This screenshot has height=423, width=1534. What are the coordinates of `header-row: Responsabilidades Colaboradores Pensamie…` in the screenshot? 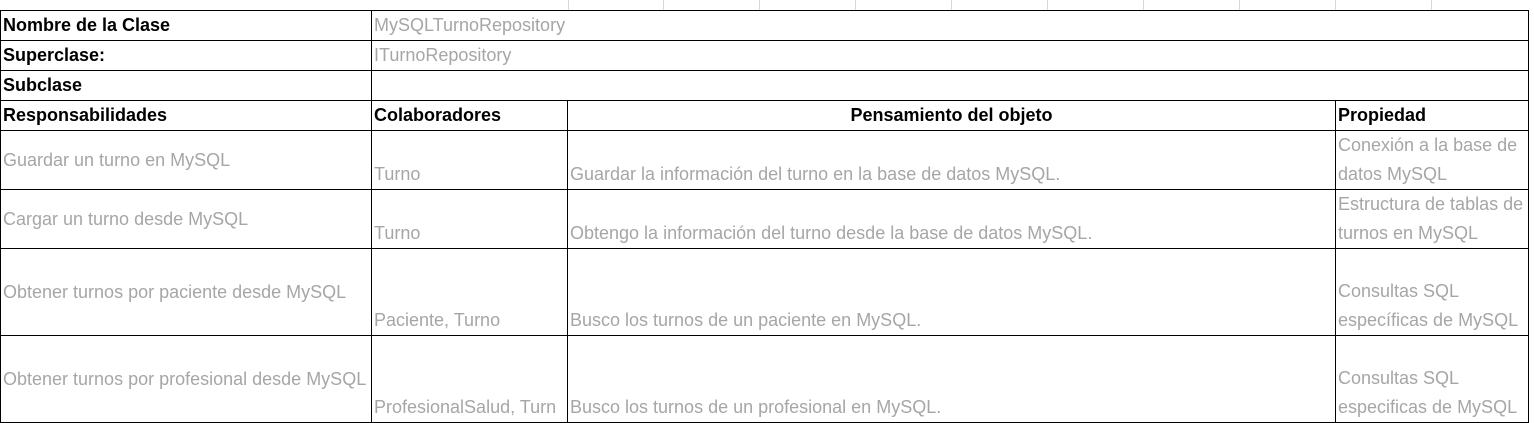 It's located at (764, 115).